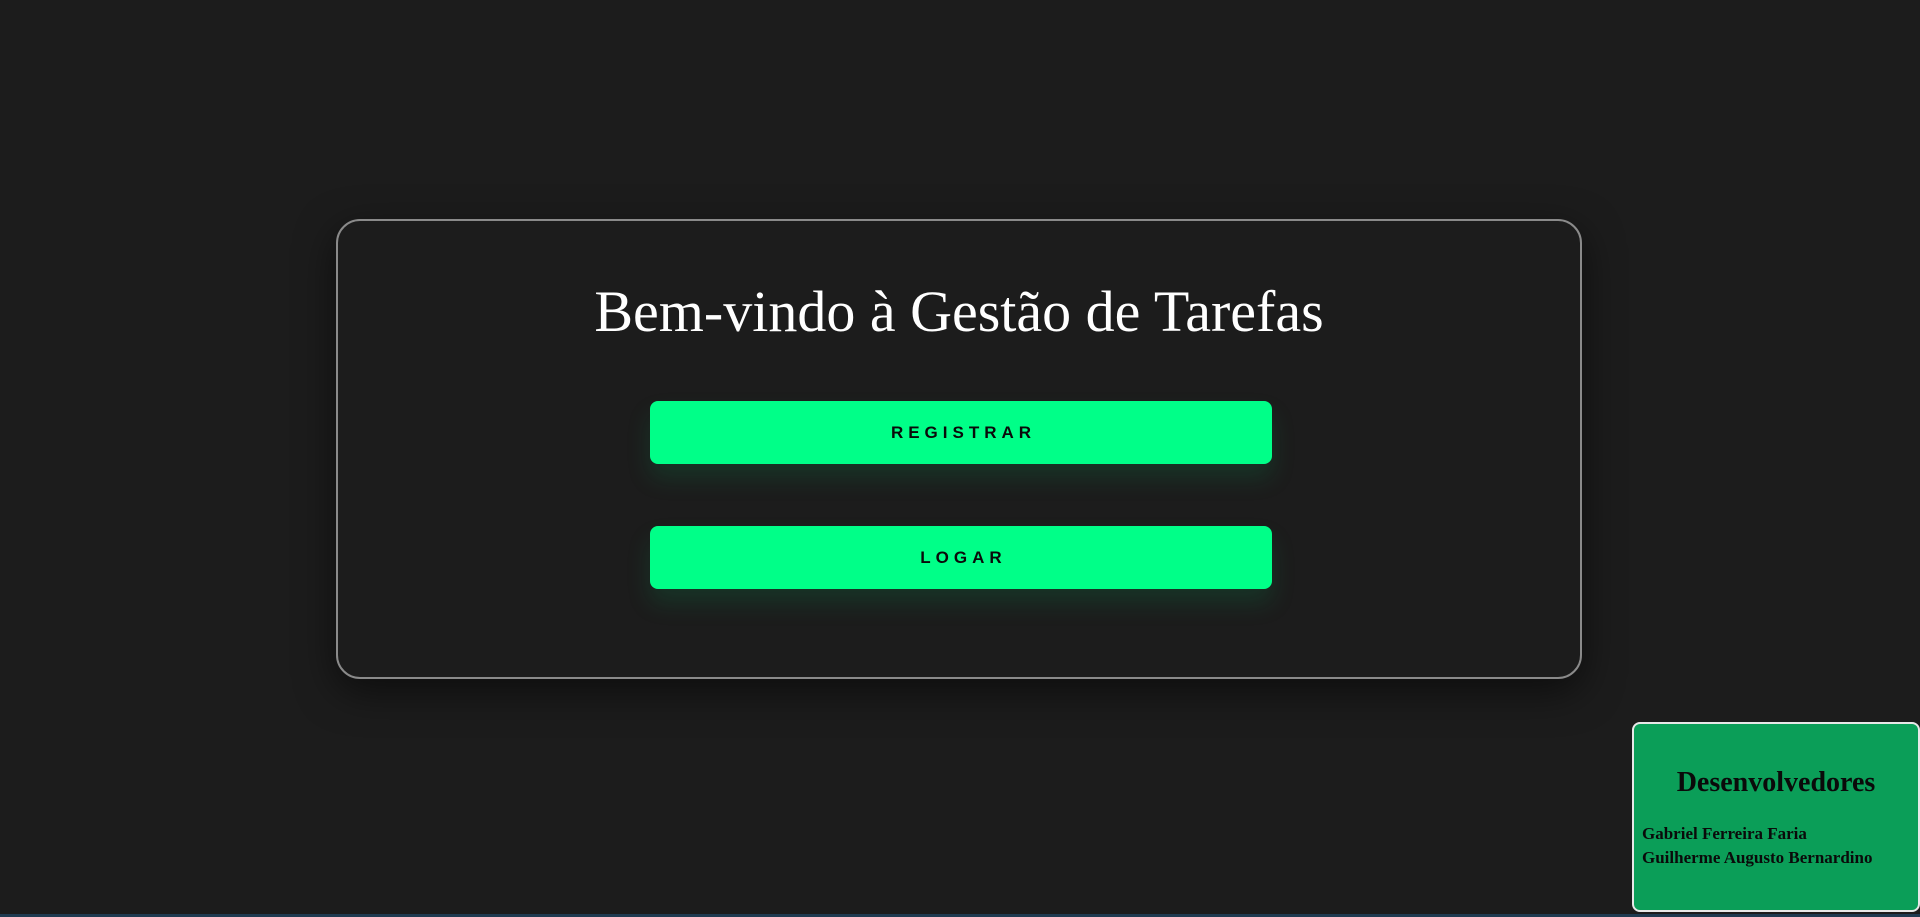 The width and height of the screenshot is (1920, 917). What do you see at coordinates (961, 557) in the screenshot?
I see `login-button: LOGAR` at bounding box center [961, 557].